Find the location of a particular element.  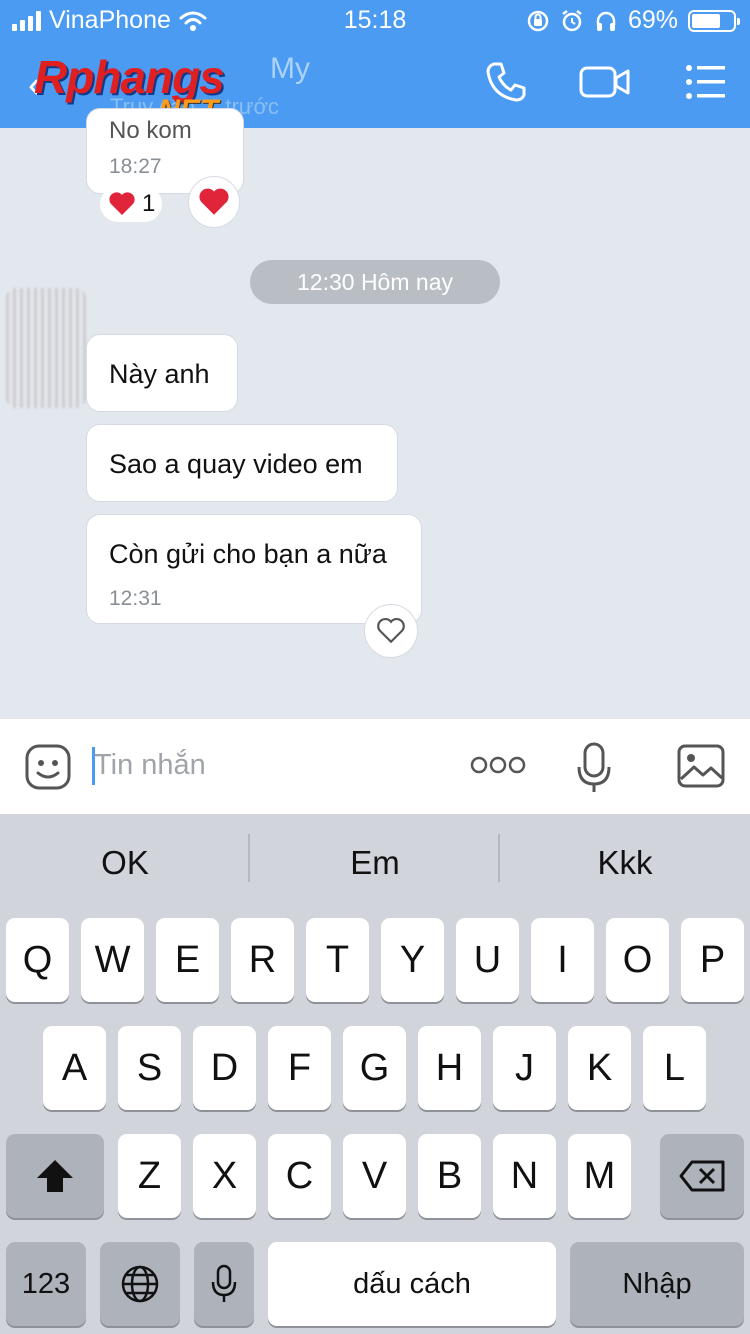

key-a: A is located at coordinates (74, 1068).